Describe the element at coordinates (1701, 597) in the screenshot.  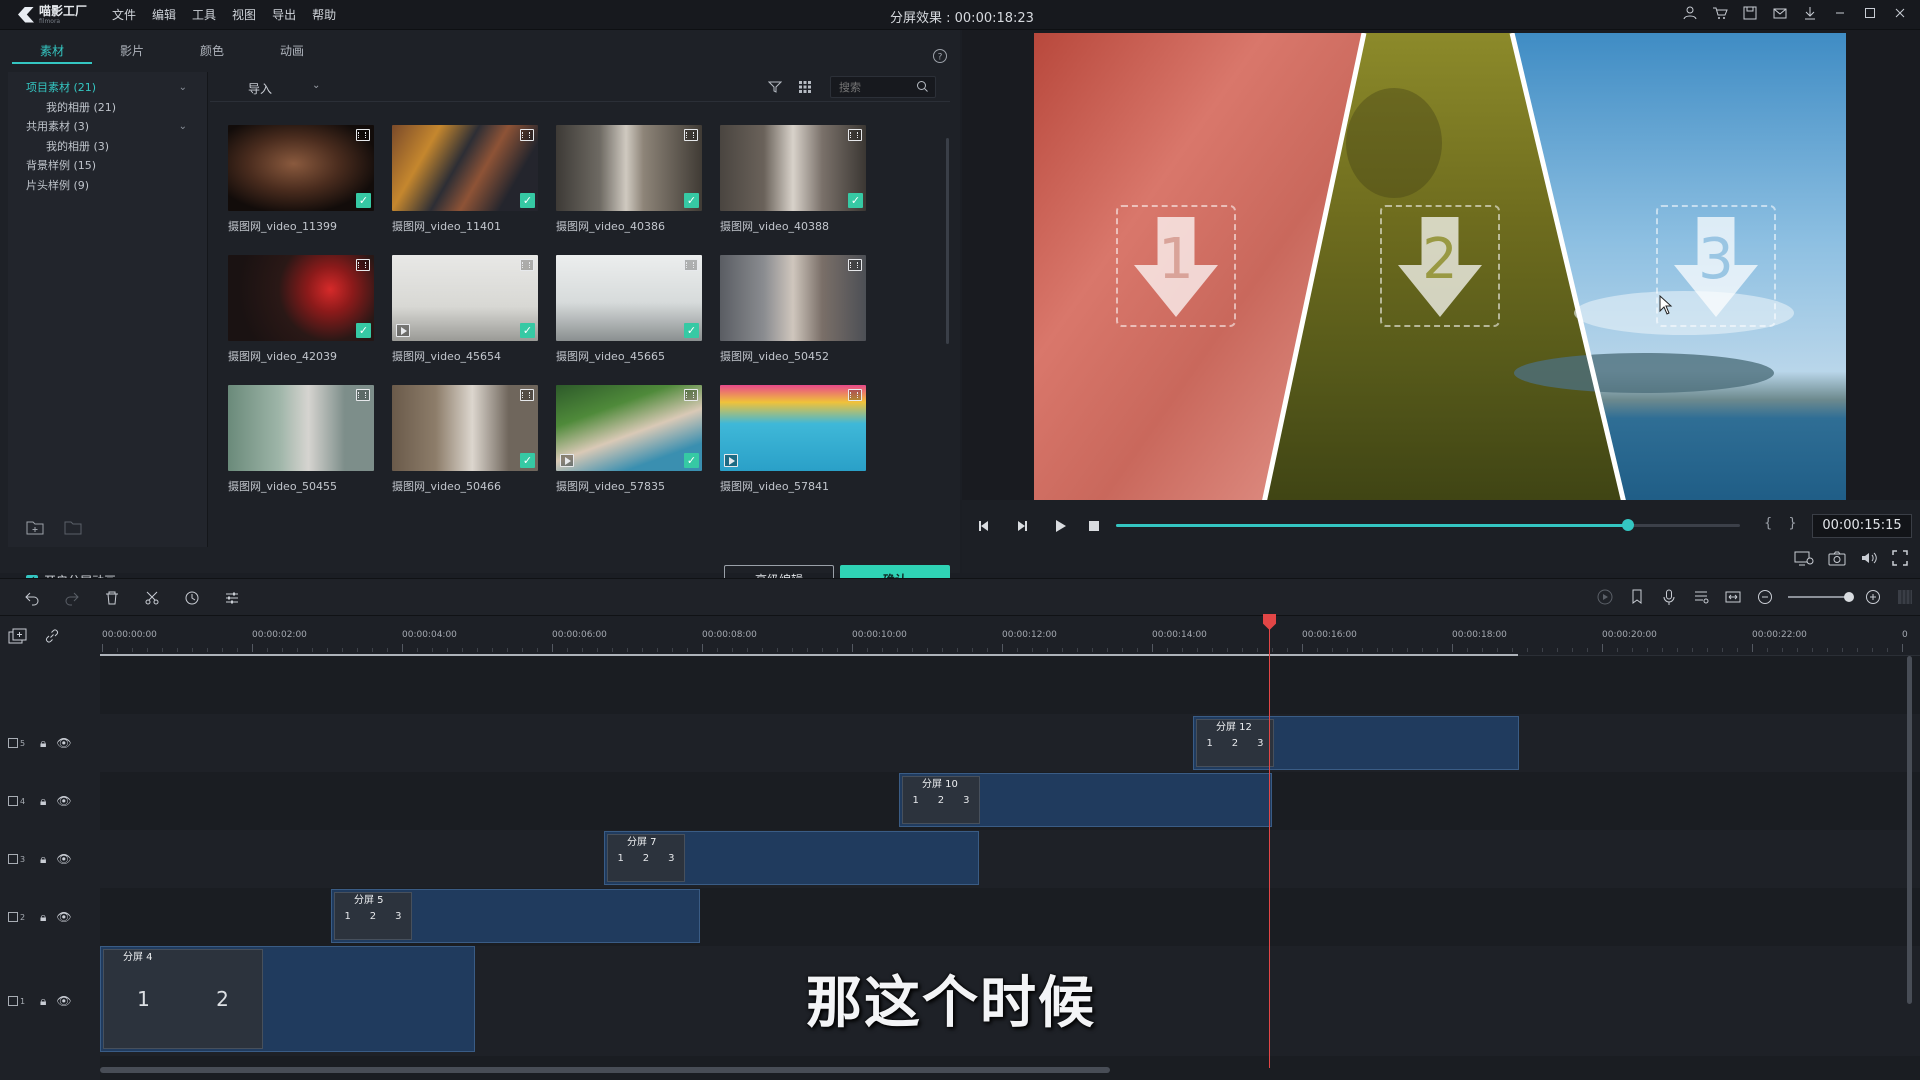
I see `audio-mixer-icon` at that location.